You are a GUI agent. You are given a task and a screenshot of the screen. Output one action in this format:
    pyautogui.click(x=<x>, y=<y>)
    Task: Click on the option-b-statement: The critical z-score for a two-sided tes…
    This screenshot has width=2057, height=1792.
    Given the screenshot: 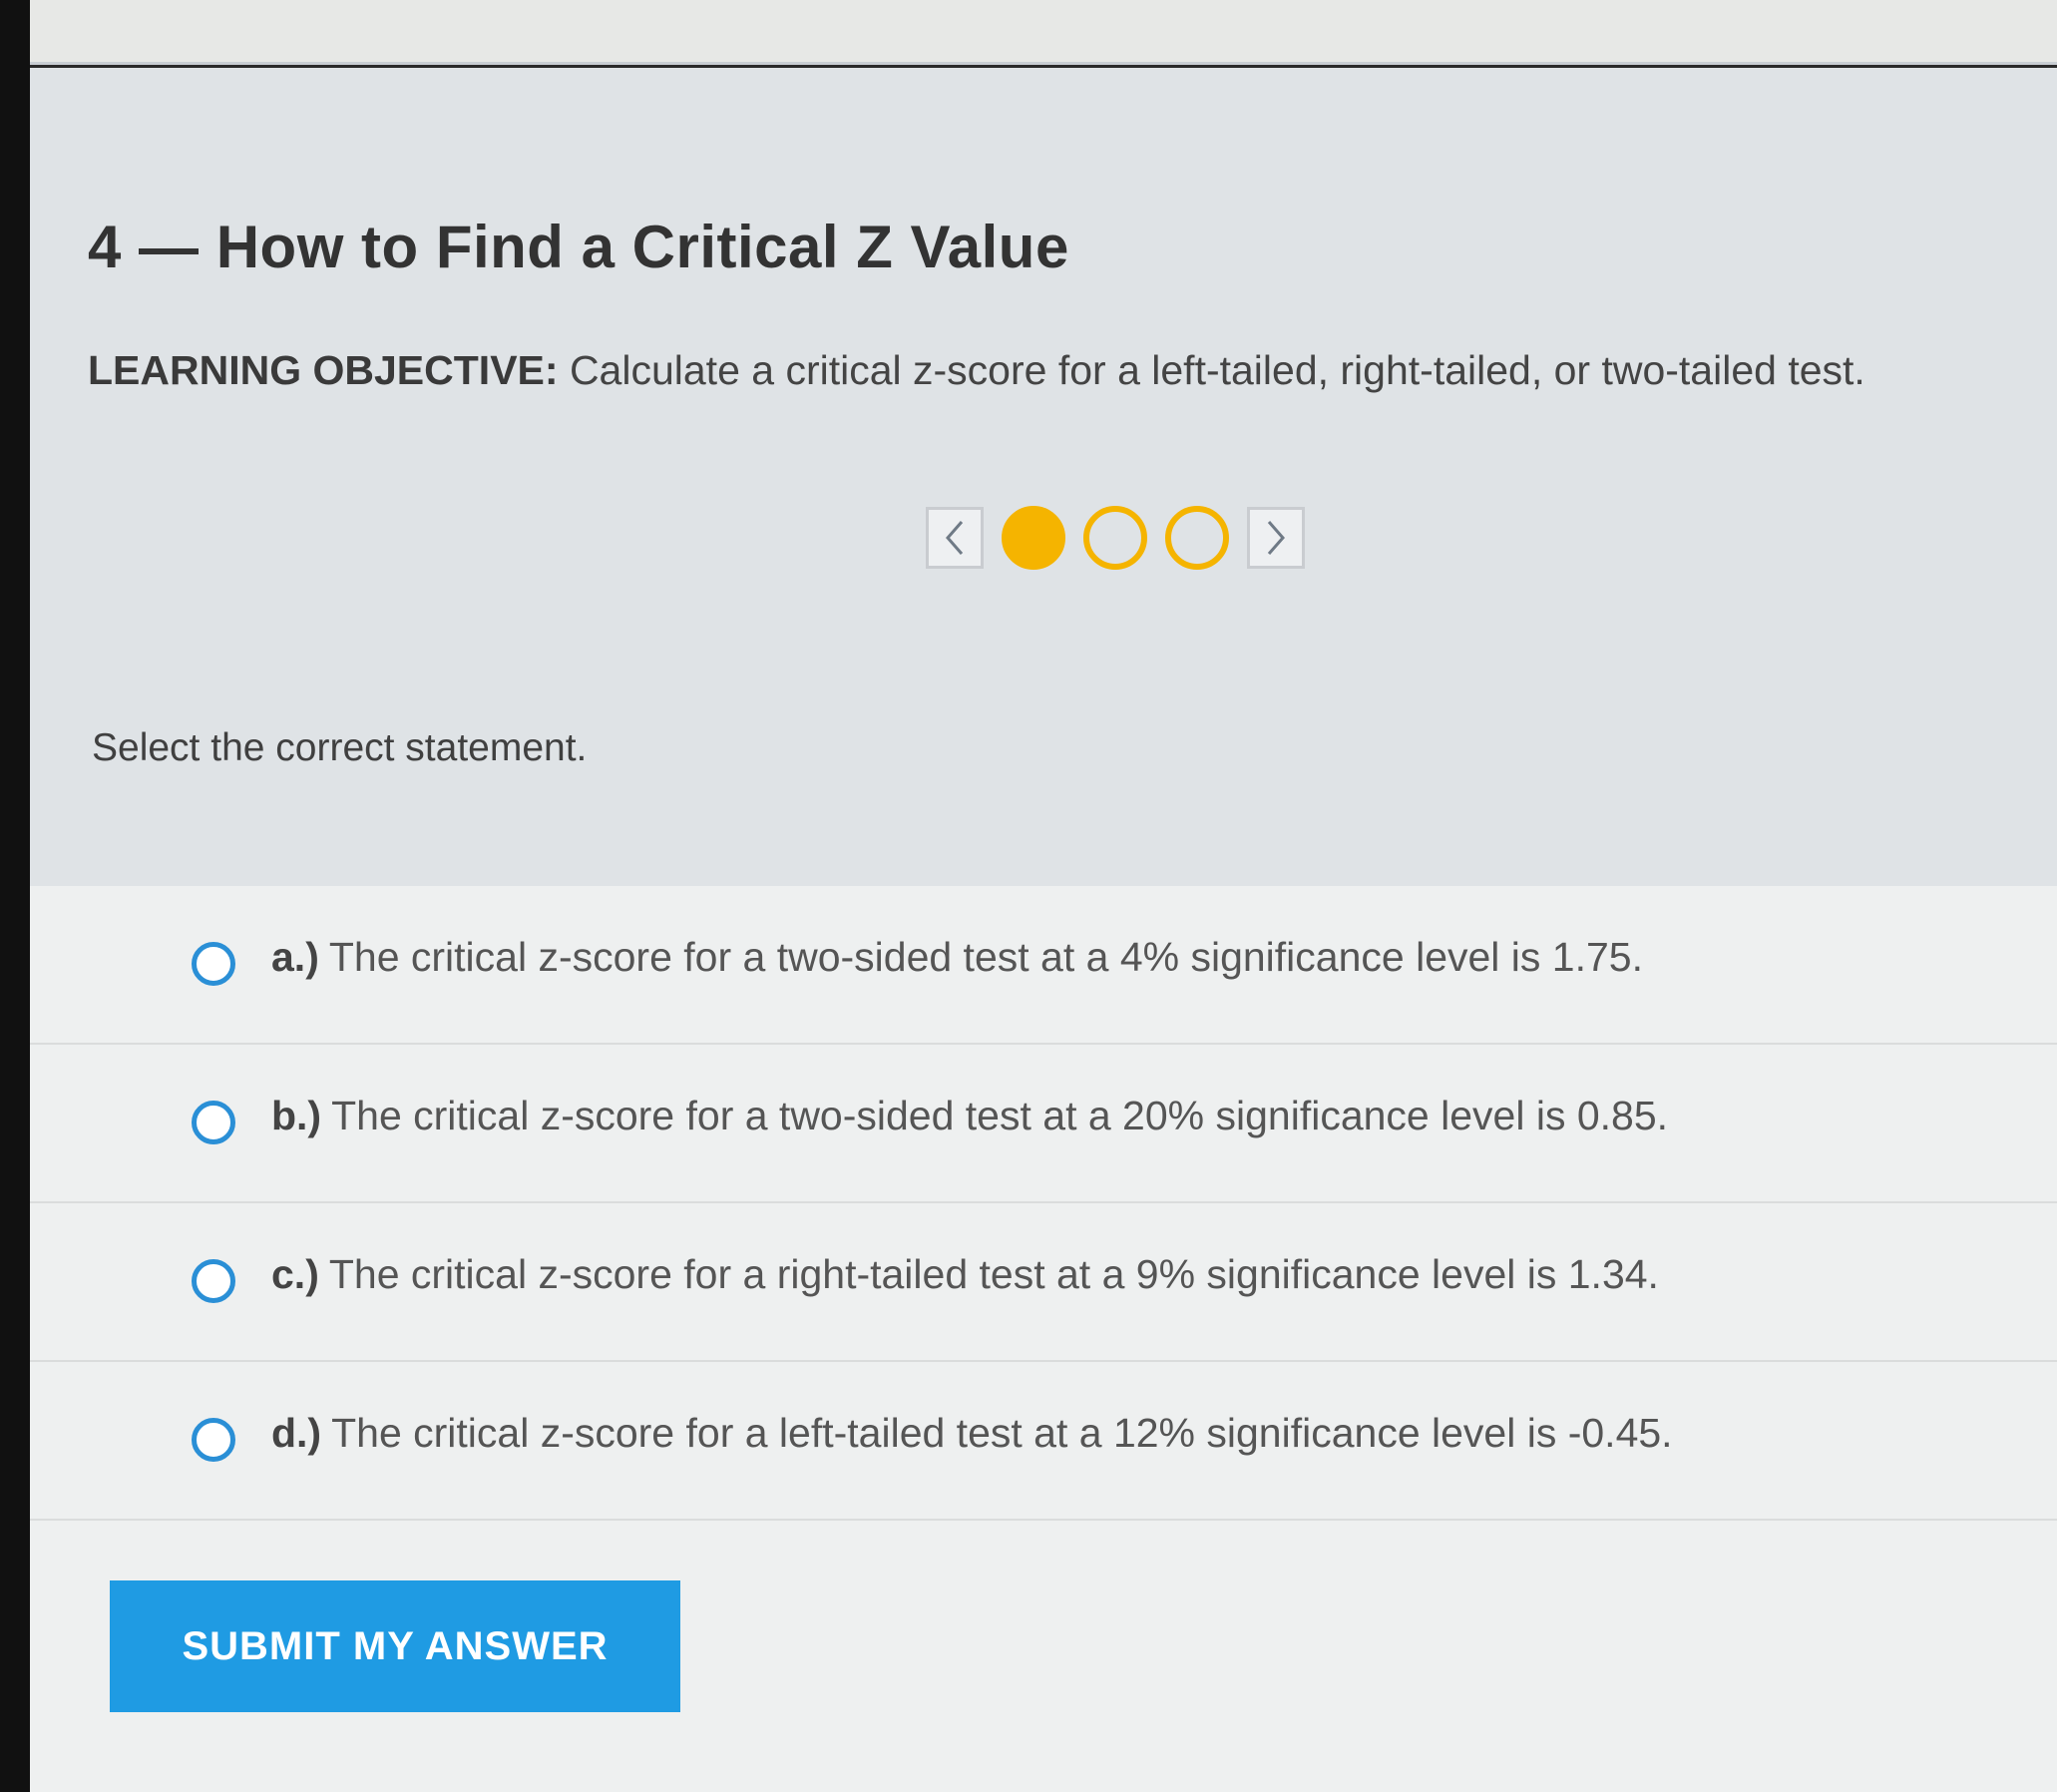 What is the action you would take?
    pyautogui.click(x=1000, y=1115)
    